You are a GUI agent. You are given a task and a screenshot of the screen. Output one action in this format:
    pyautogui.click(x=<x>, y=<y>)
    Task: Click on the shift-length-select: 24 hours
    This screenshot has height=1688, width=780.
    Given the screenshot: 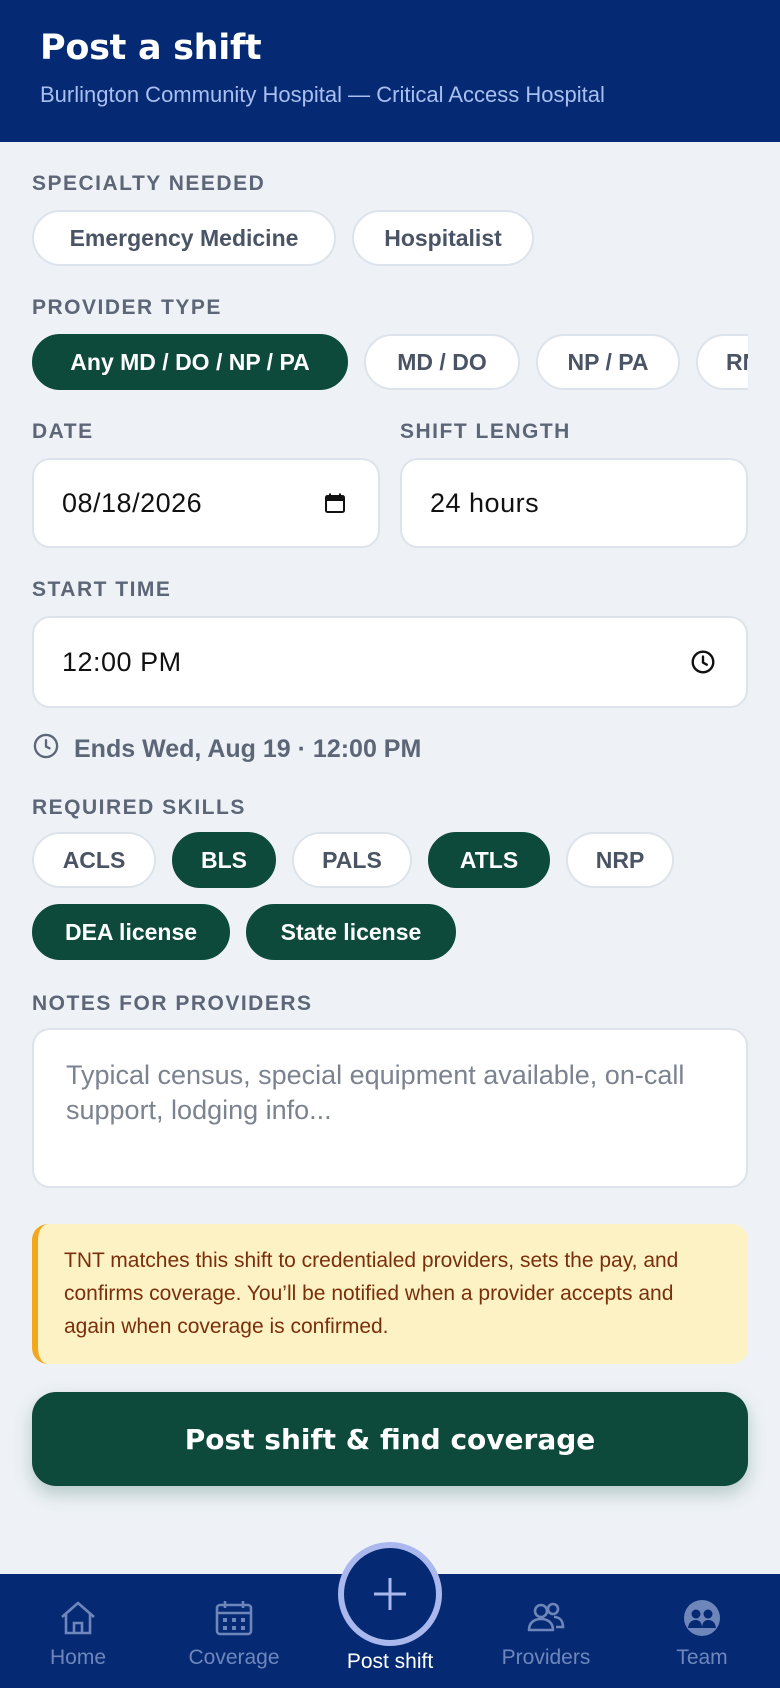 What is the action you would take?
    pyautogui.click(x=574, y=503)
    